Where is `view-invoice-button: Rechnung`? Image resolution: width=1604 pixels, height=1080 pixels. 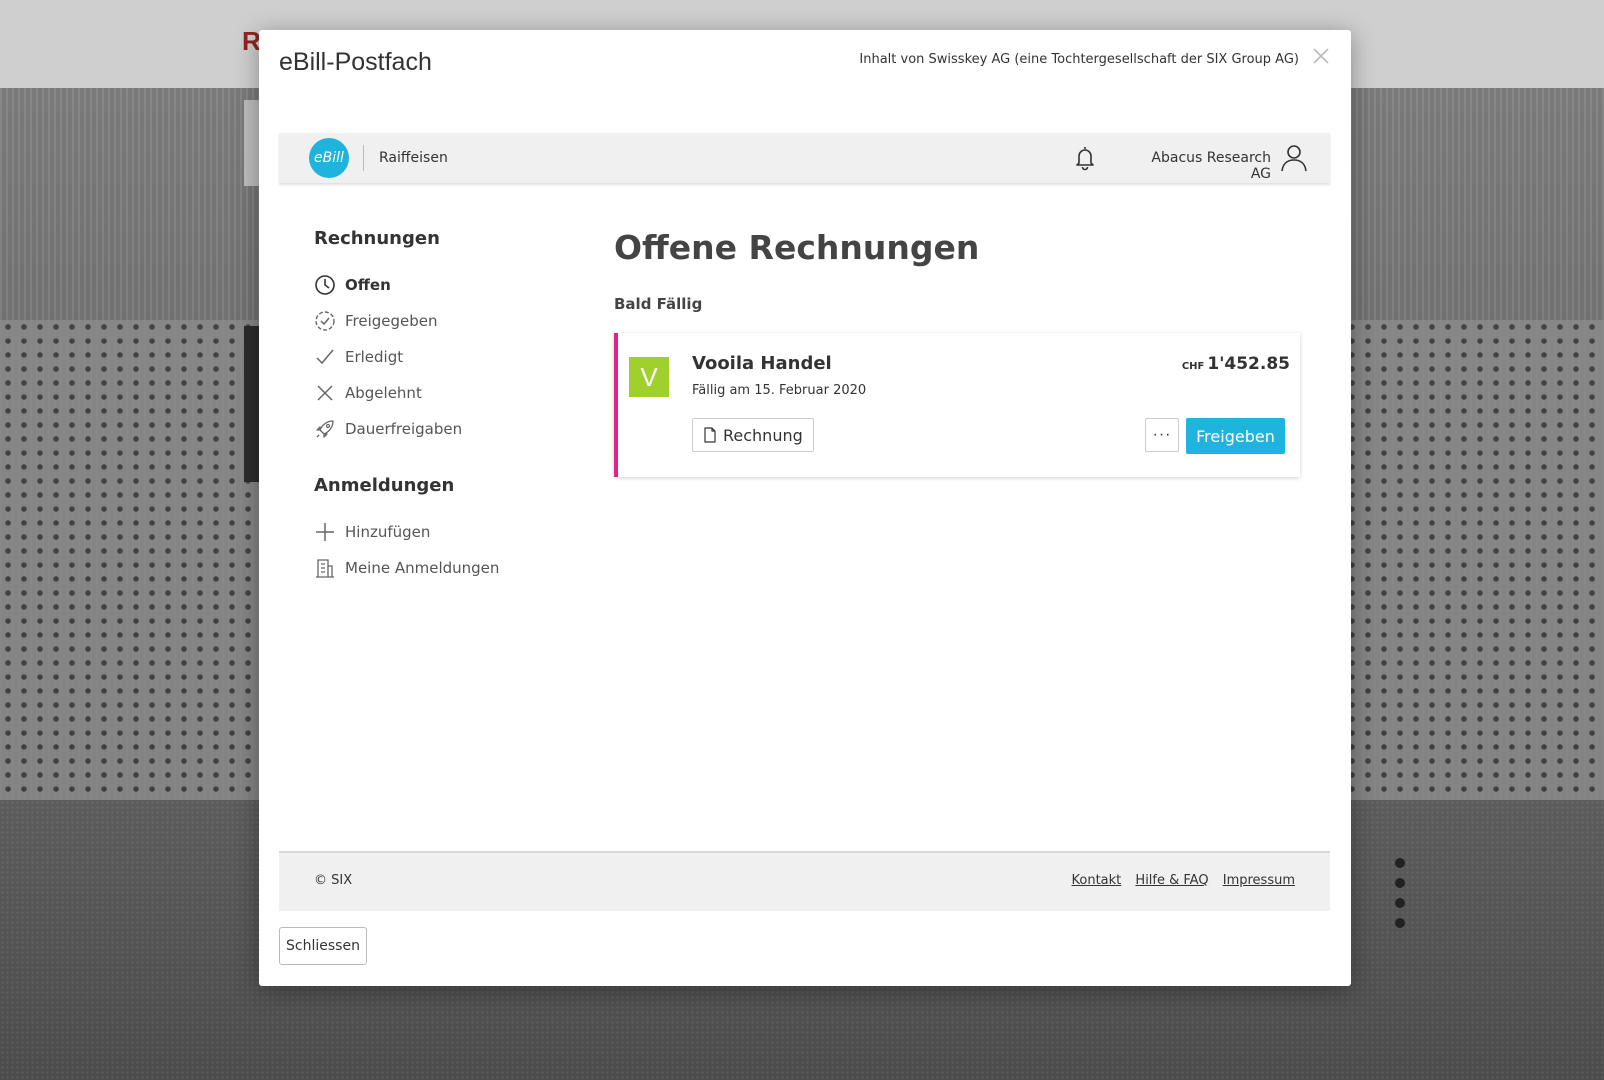
view-invoice-button: Rechnung is located at coordinates (753, 435).